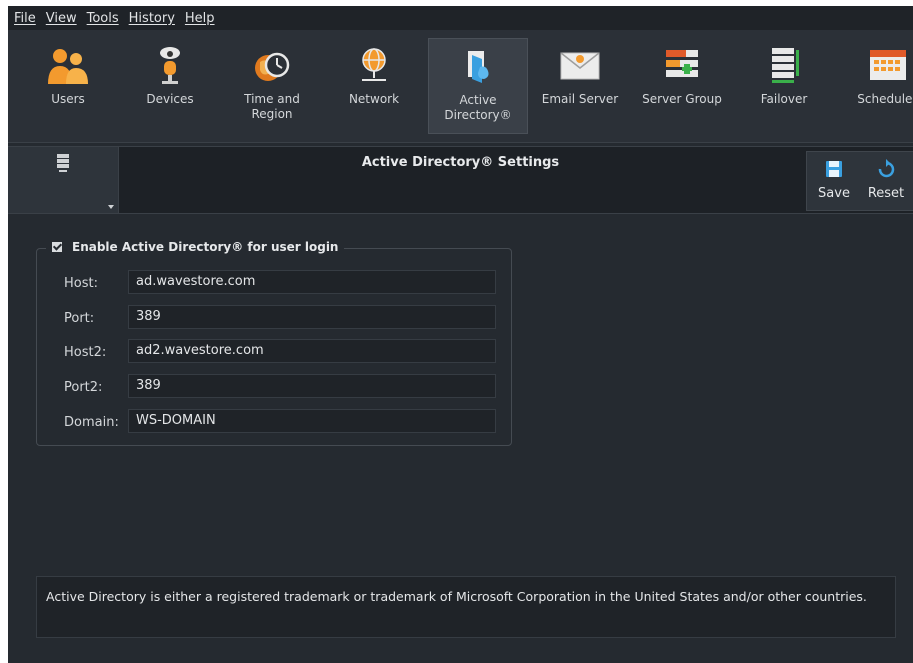  I want to click on checkbox-checked-icon, so click(57, 247).